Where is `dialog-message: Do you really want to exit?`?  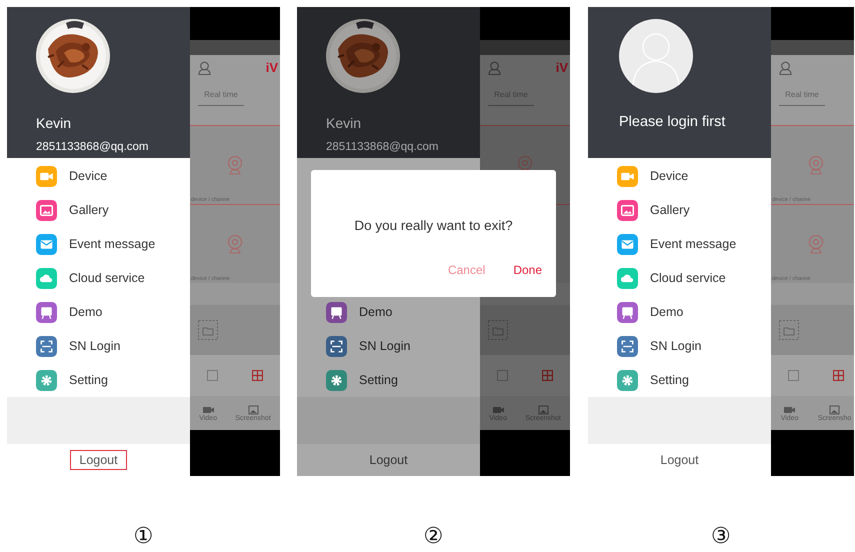
dialog-message: Do you really want to exit? is located at coordinates (433, 225).